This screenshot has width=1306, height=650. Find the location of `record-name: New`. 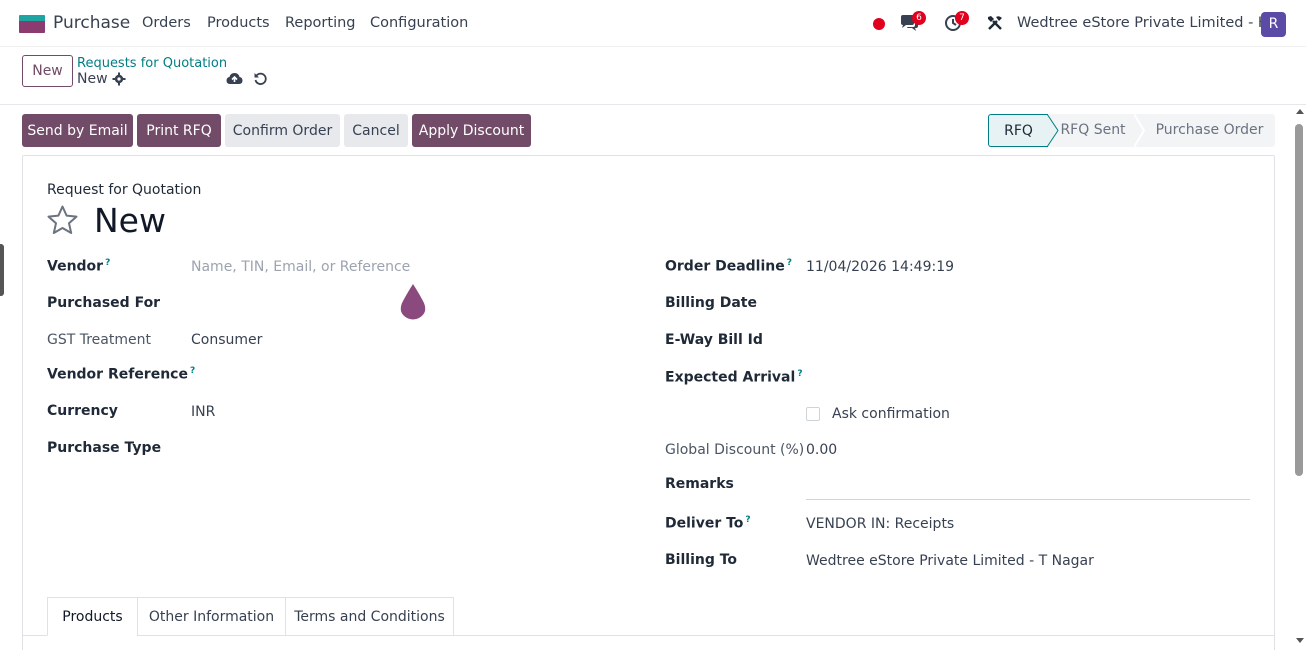

record-name: New is located at coordinates (130, 220).